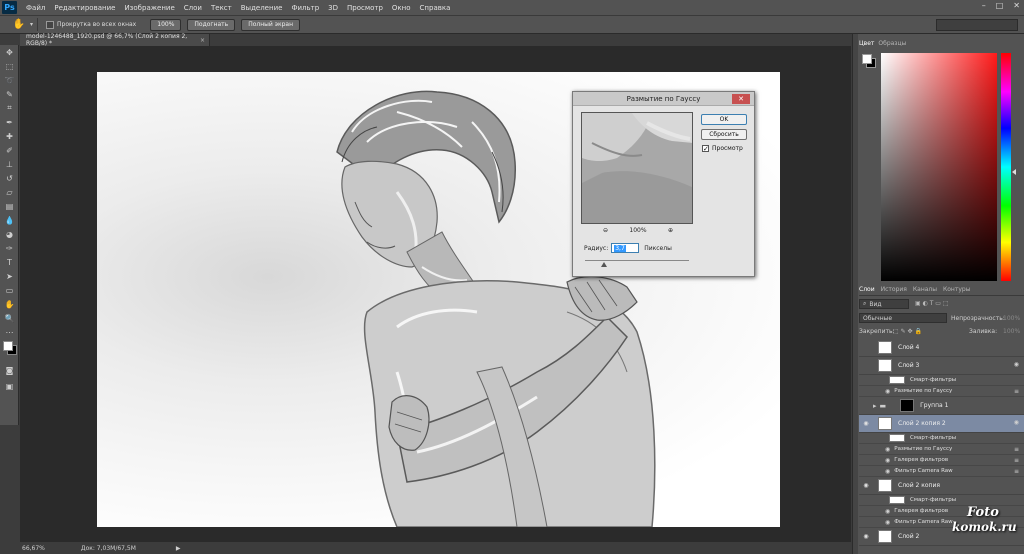 This screenshot has width=1024, height=554. Describe the element at coordinates (9, 234) in the screenshot. I see `dodge-tool-icon: ◕` at that location.